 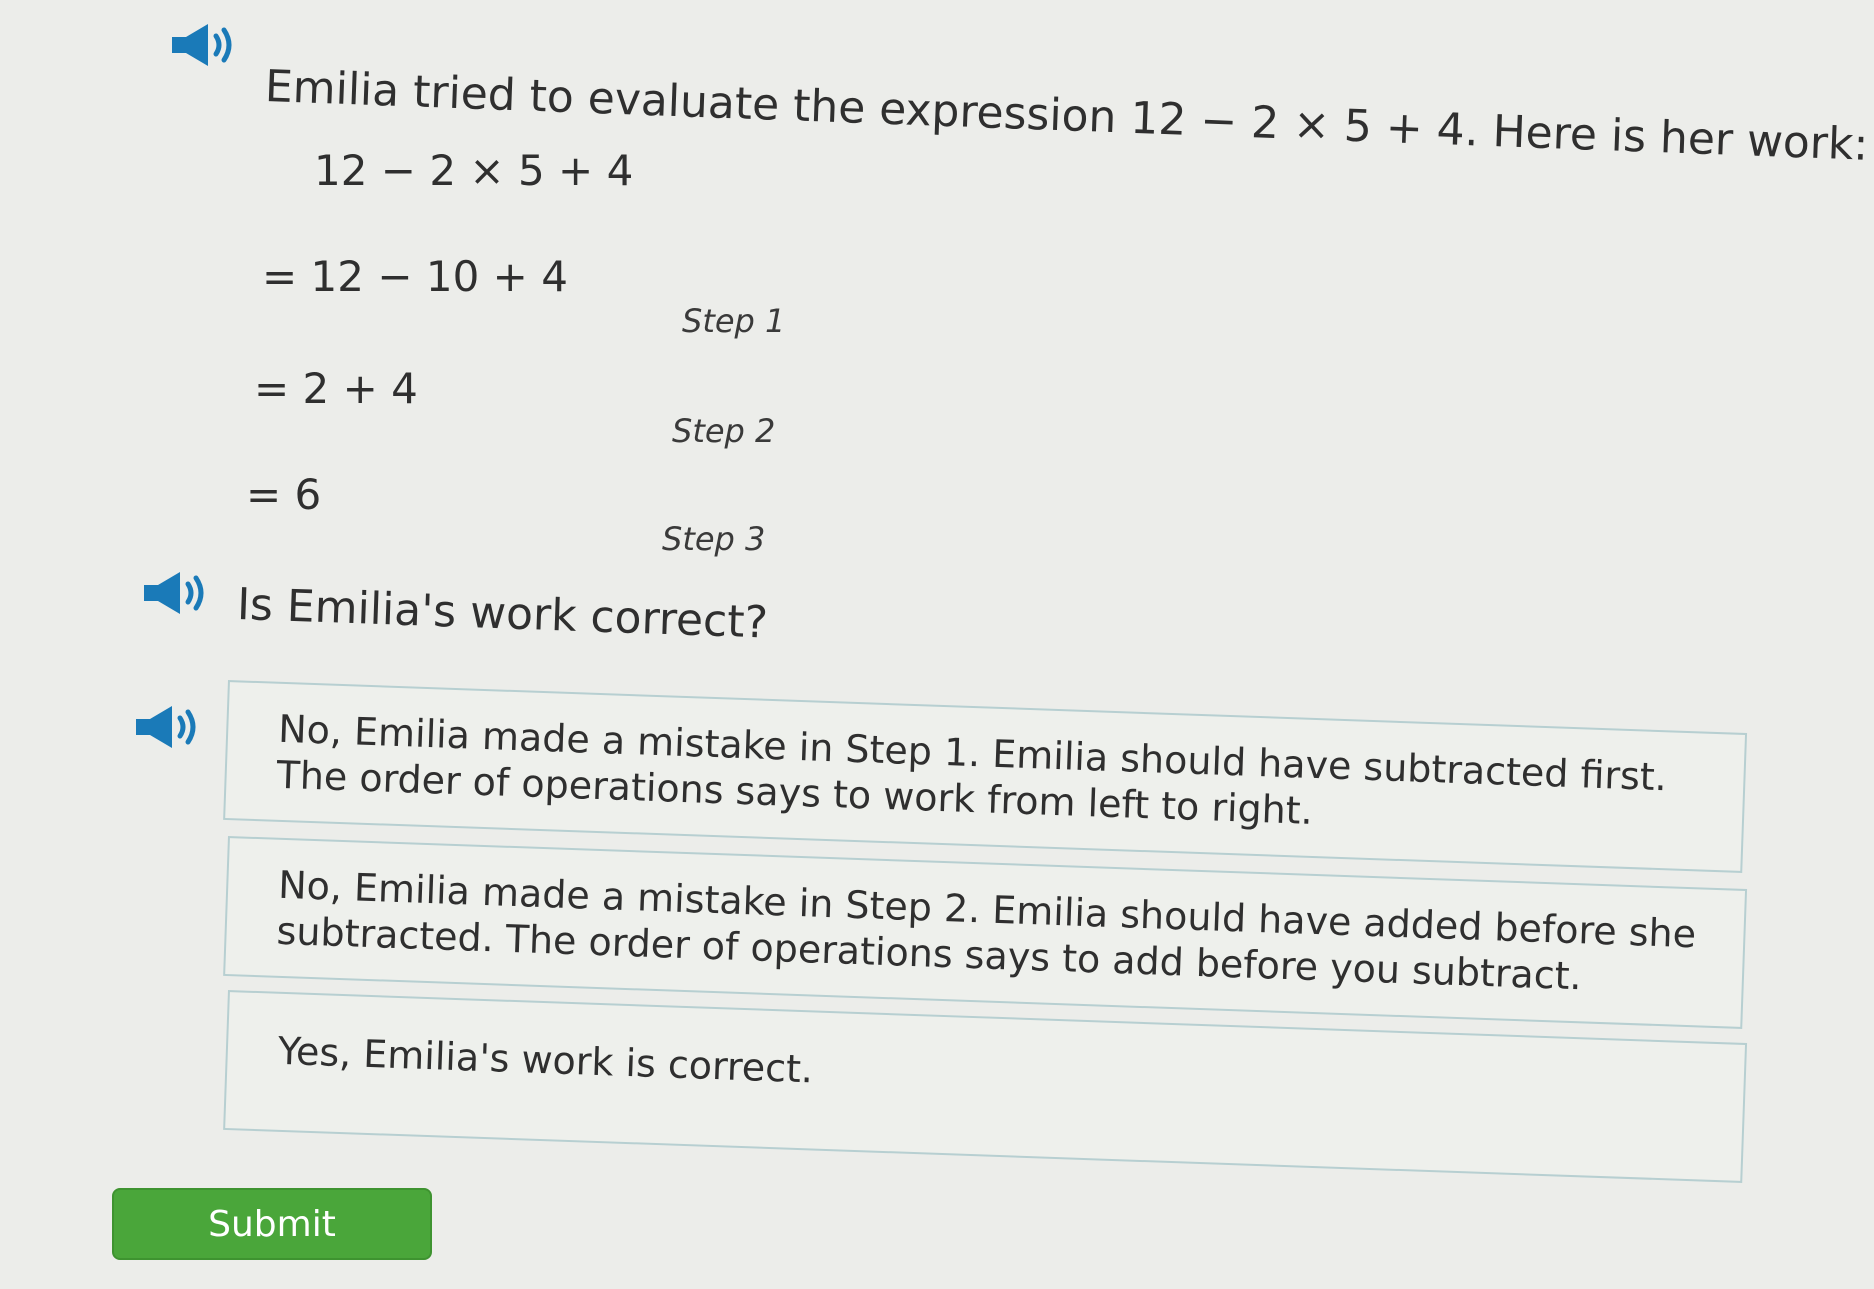 I want to click on work-line-step-1: = 12 − 10 + 4, so click(x=415, y=276).